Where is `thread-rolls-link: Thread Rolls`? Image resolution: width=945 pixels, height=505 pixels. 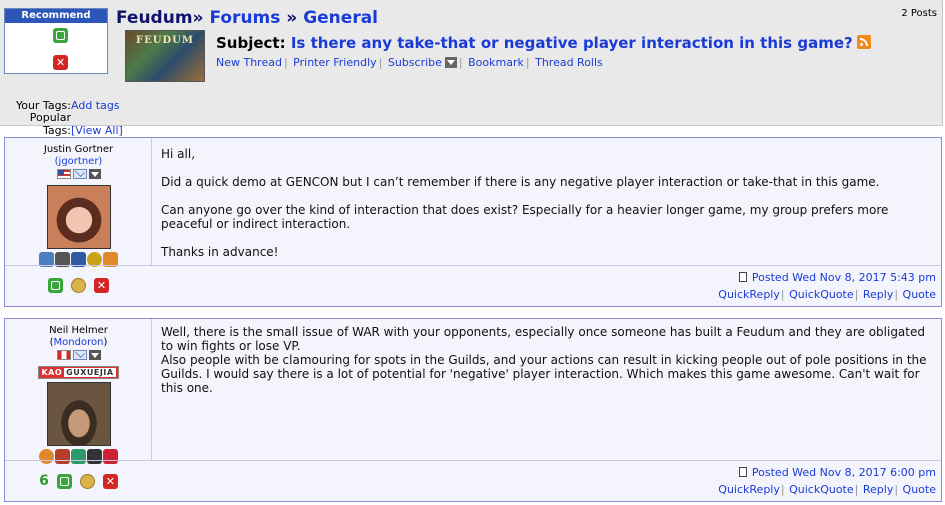
thread-rolls-link: Thread Rolls is located at coordinates (569, 62).